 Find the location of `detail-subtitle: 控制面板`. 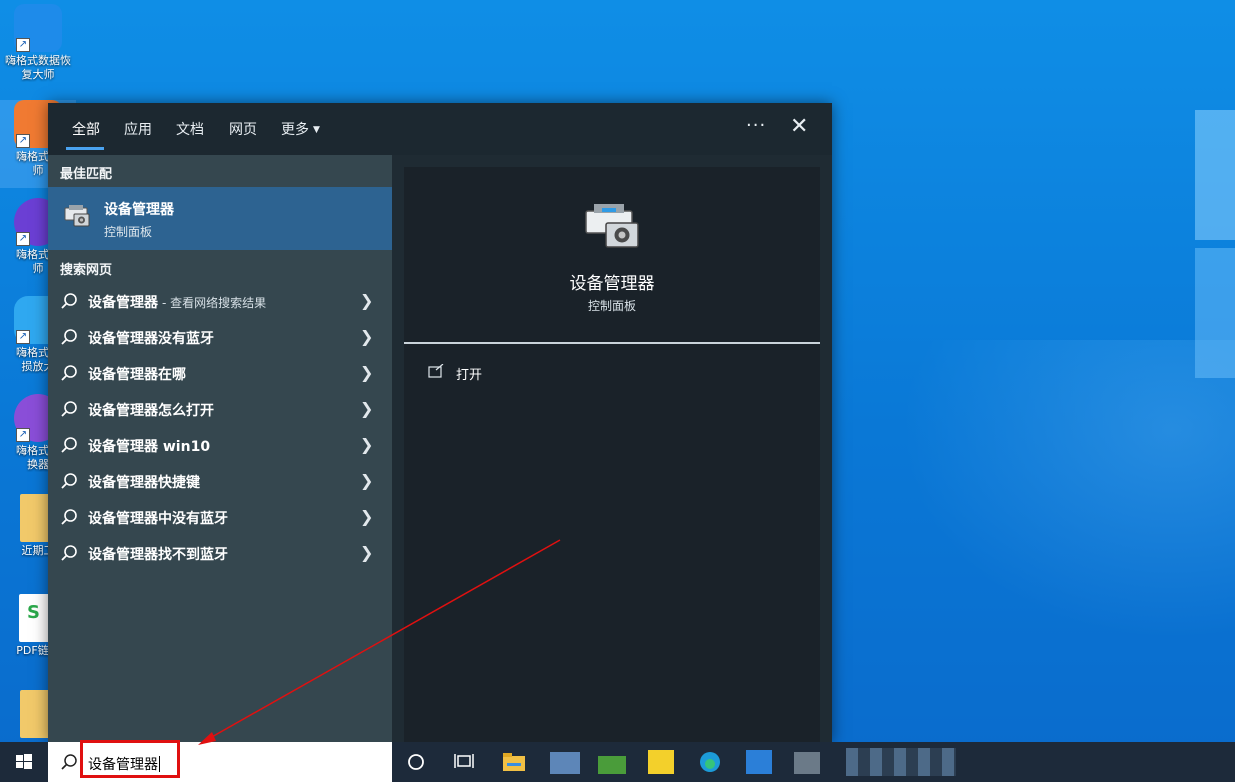

detail-subtitle: 控制面板 is located at coordinates (611, 306).